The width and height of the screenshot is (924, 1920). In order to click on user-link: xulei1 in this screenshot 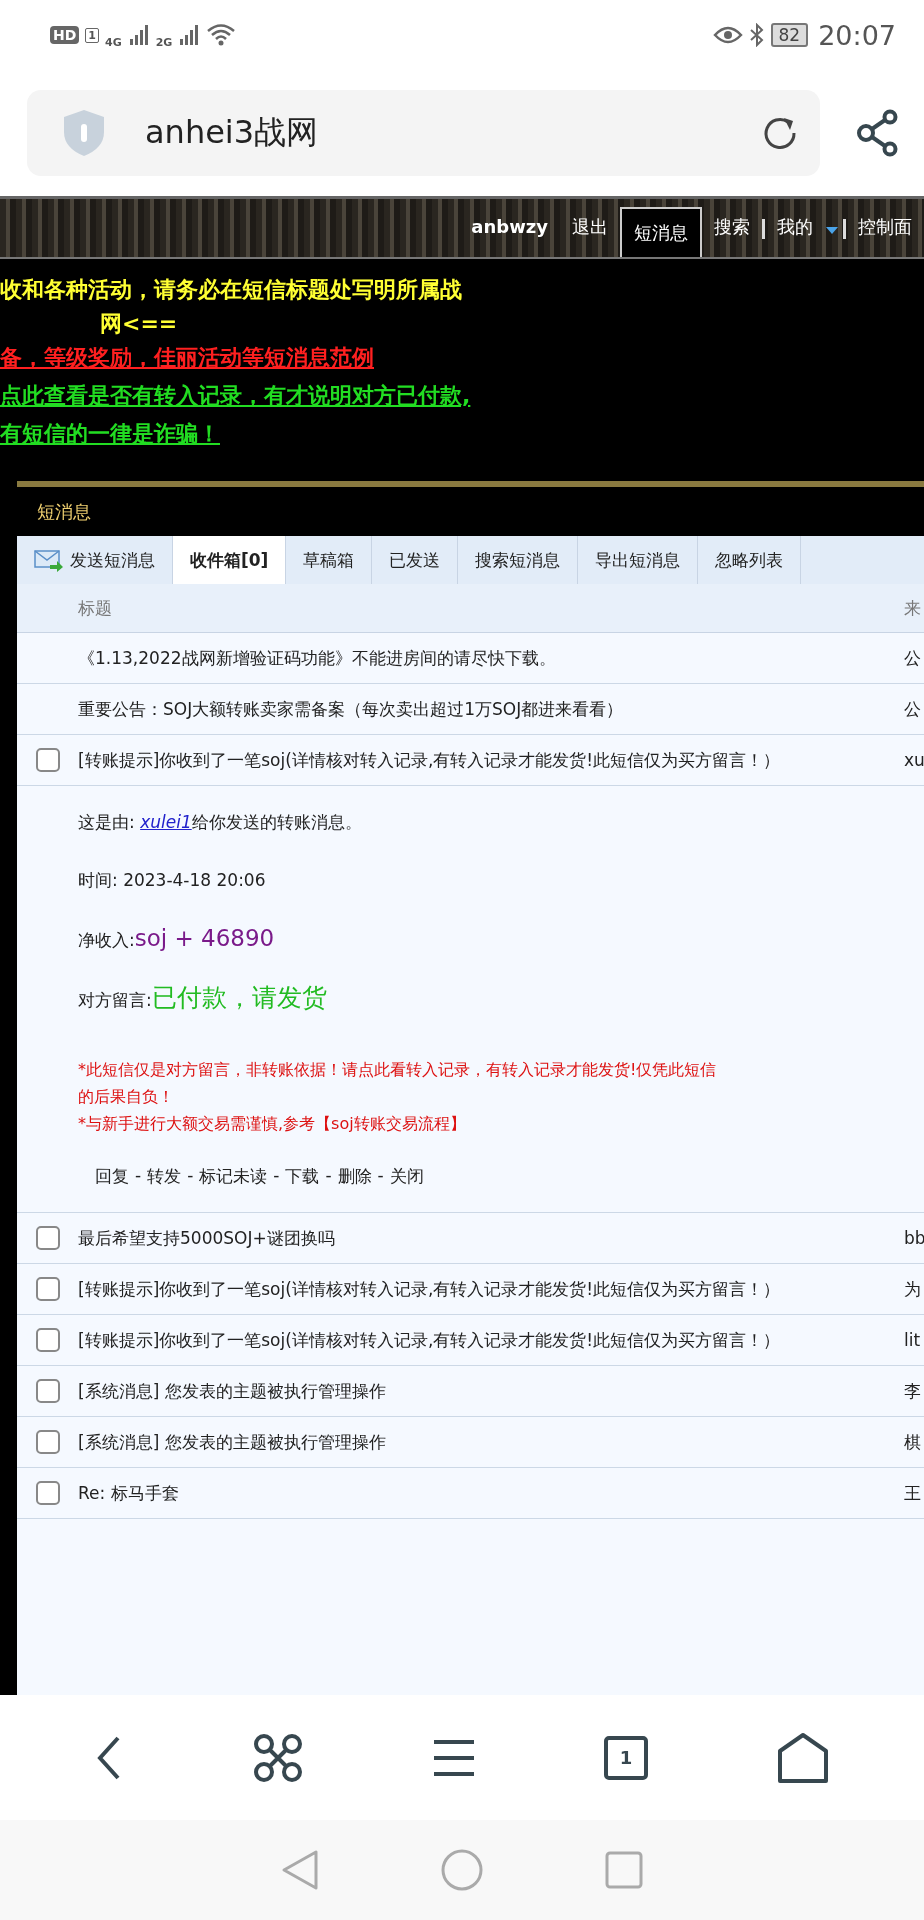, I will do `click(166, 822)`.